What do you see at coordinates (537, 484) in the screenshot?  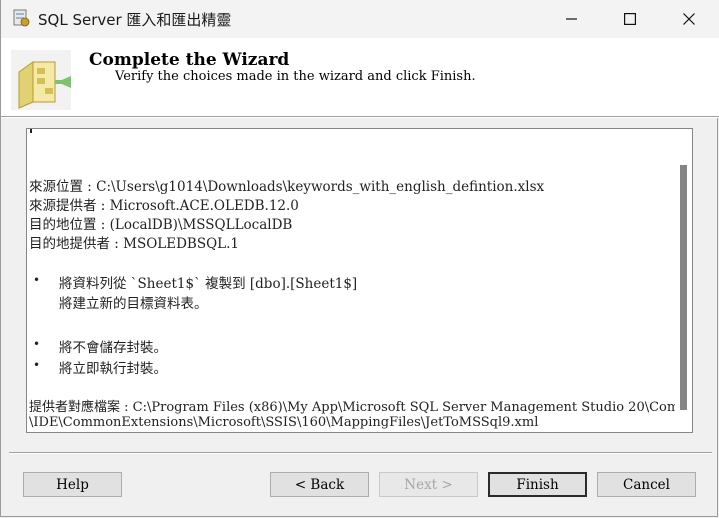 I see `finish-button: Finish` at bounding box center [537, 484].